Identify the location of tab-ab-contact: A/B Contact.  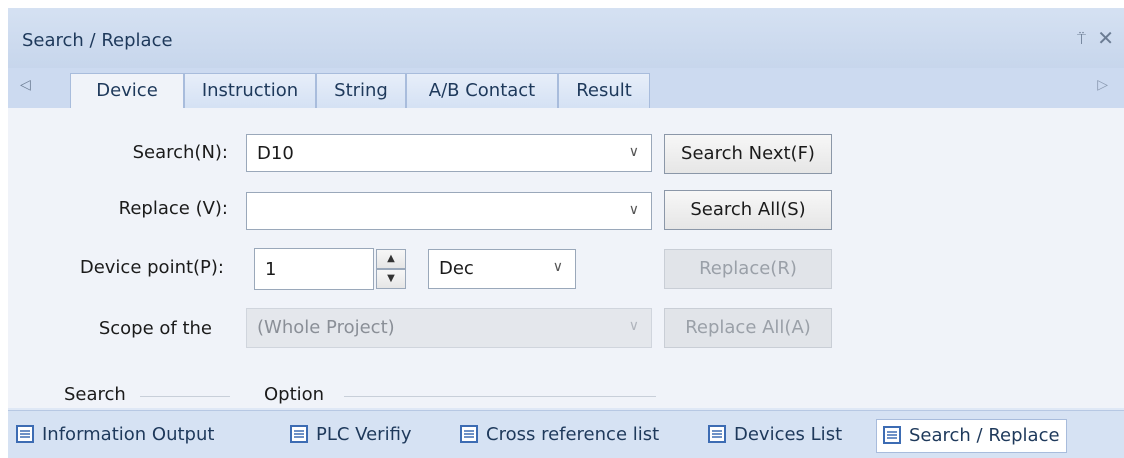
(482, 91).